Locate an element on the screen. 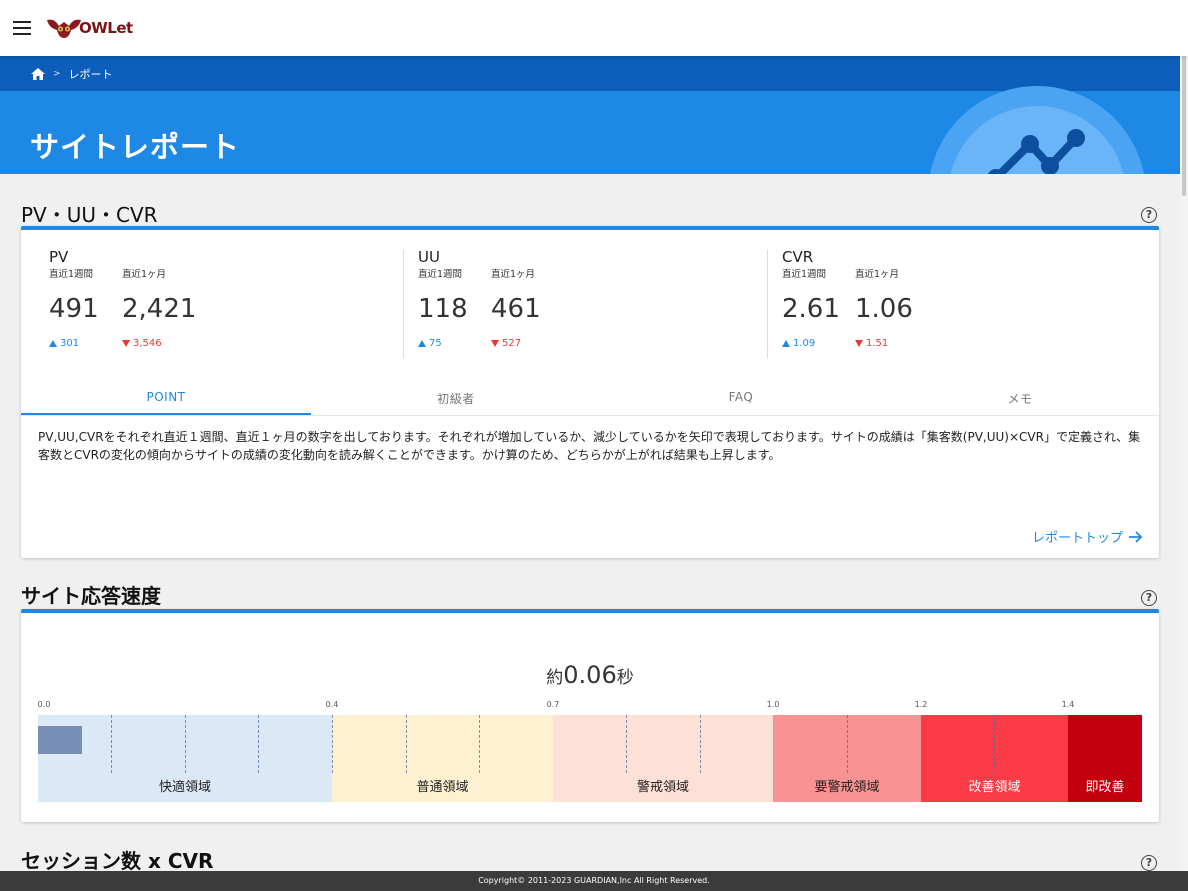 This screenshot has width=1188, height=891. tick-label: 0.4 is located at coordinates (332, 704).